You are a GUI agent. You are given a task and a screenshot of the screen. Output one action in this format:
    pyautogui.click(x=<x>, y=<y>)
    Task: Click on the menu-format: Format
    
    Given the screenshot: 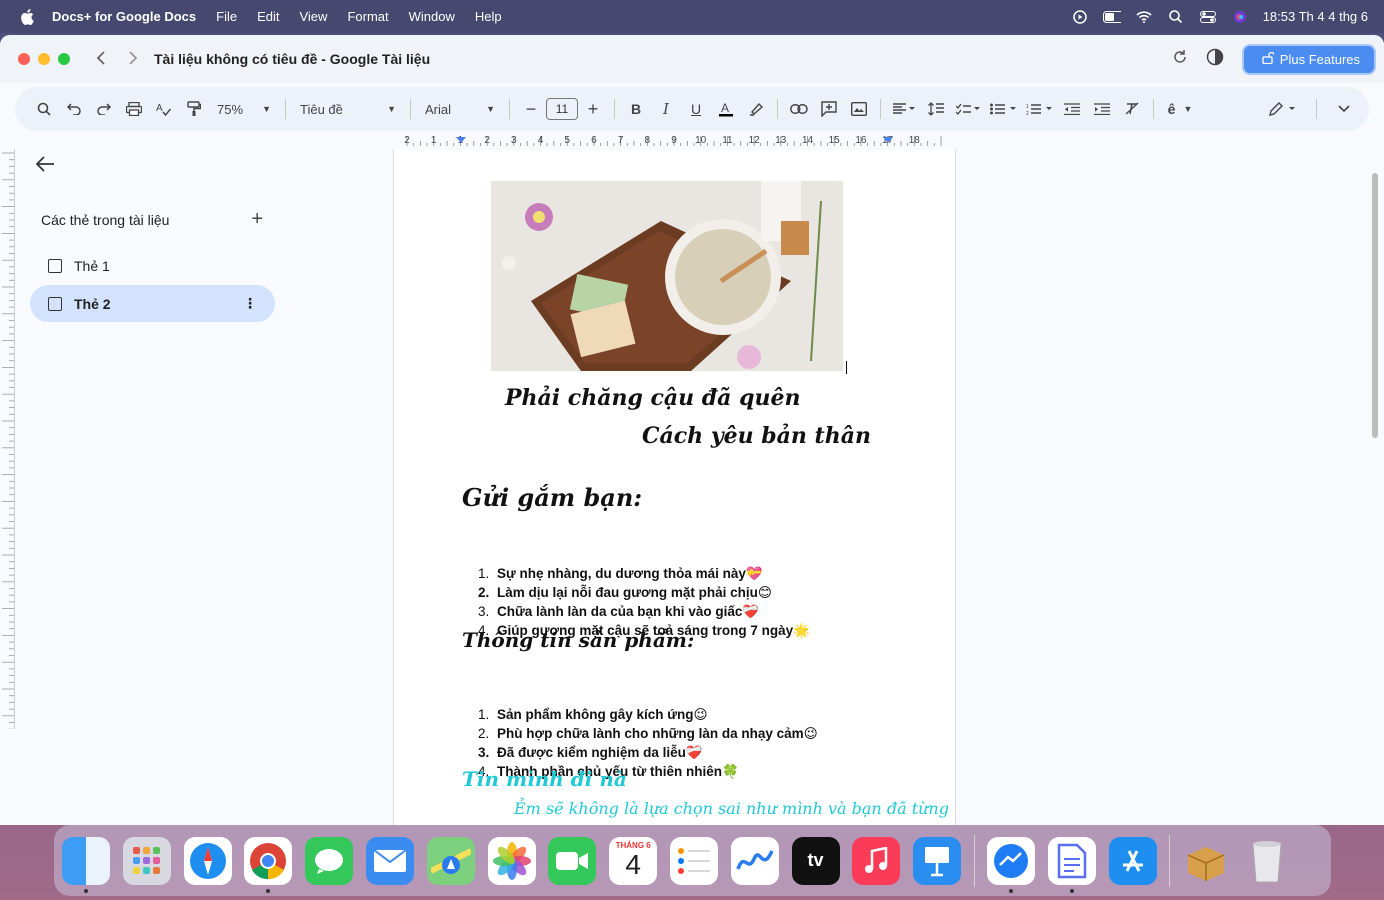 What is the action you would take?
    pyautogui.click(x=367, y=16)
    